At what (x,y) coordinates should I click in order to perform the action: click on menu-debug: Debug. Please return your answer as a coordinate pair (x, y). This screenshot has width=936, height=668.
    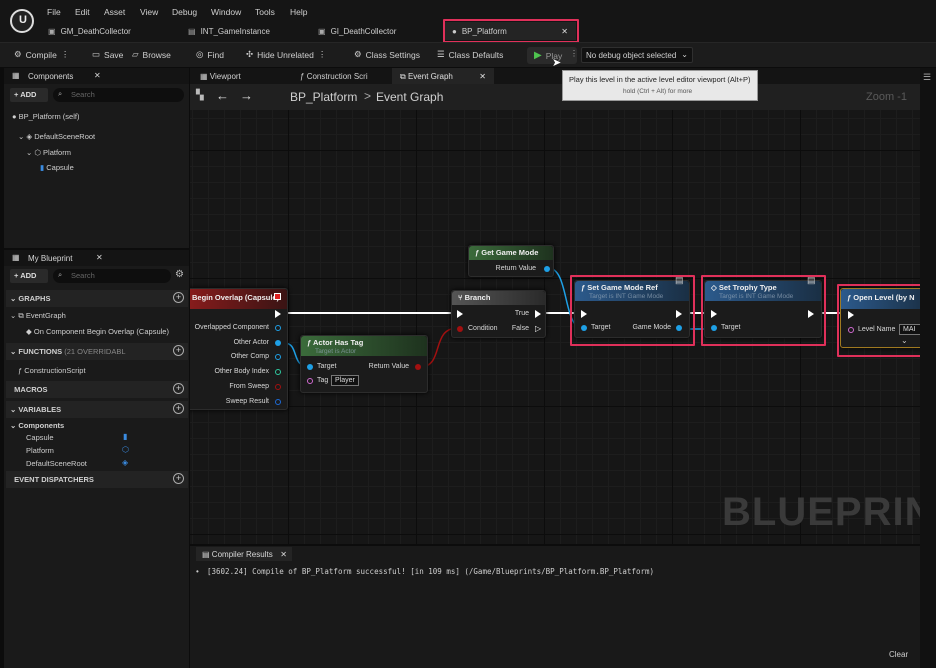
    Looking at the image, I should click on (184, 12).